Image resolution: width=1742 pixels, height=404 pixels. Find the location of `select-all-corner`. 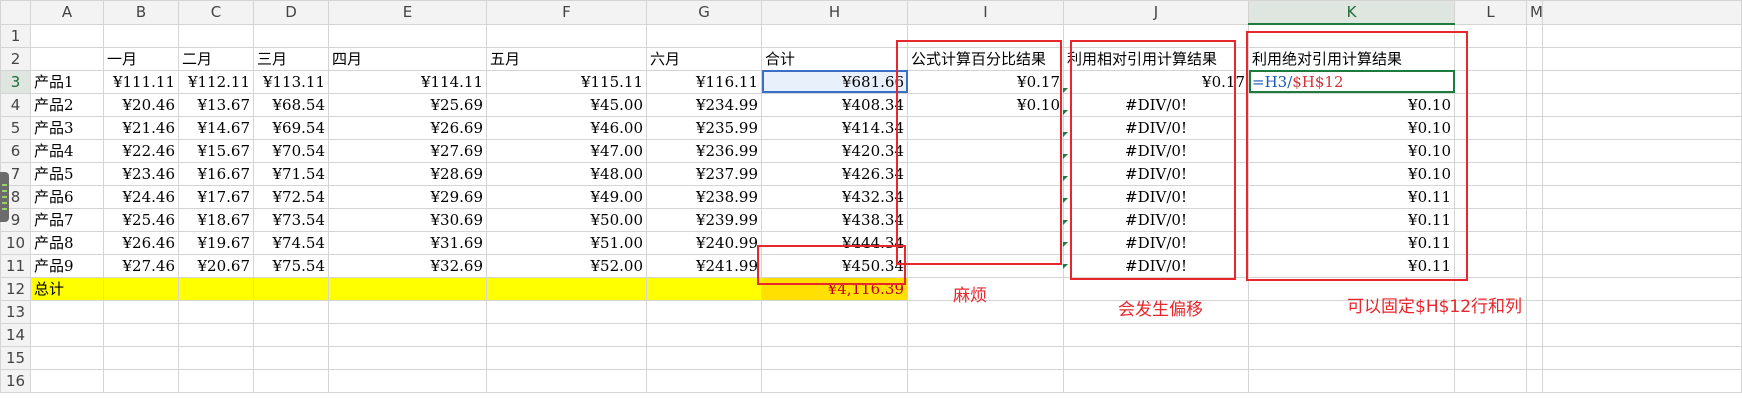

select-all-corner is located at coordinates (15, 12).